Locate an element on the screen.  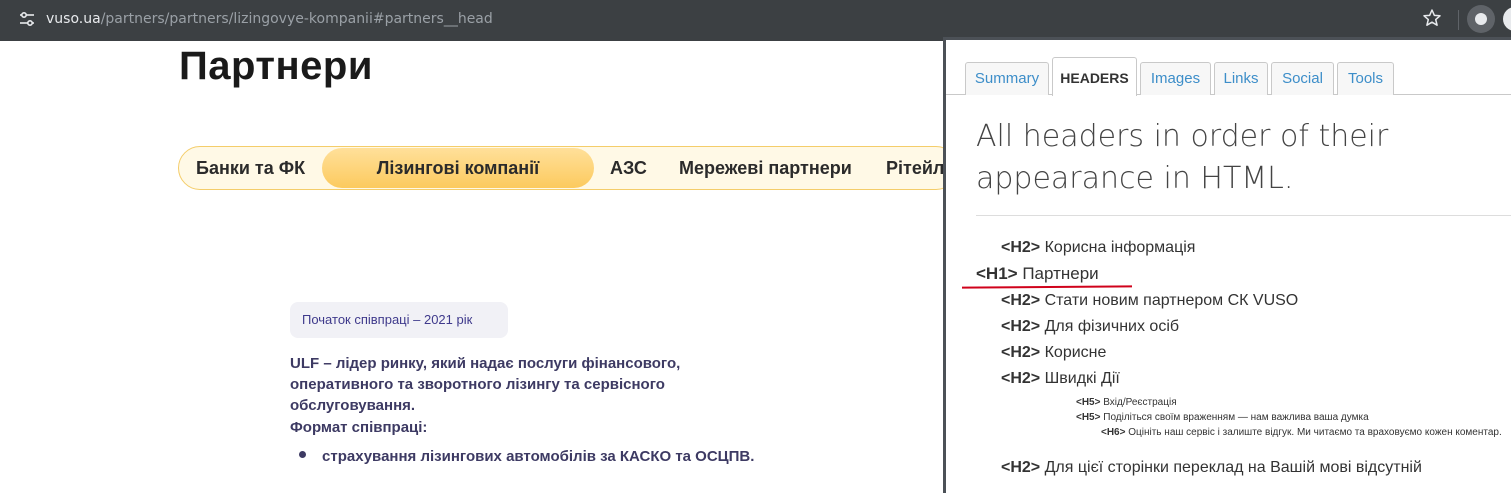
bookmark-star-icon is located at coordinates (1432, 18).